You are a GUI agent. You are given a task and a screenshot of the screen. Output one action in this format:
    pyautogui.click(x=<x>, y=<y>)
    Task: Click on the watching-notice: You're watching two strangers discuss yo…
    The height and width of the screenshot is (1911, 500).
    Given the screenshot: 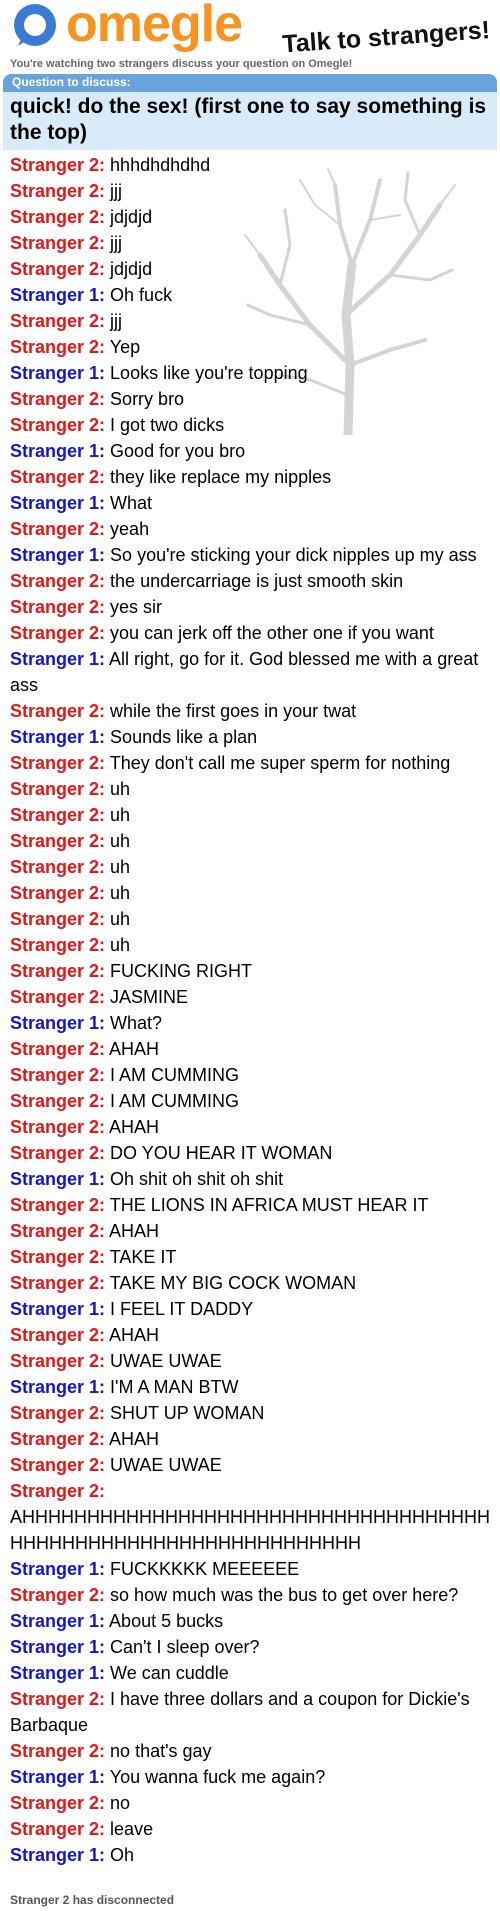 What is the action you would take?
    pyautogui.click(x=181, y=64)
    